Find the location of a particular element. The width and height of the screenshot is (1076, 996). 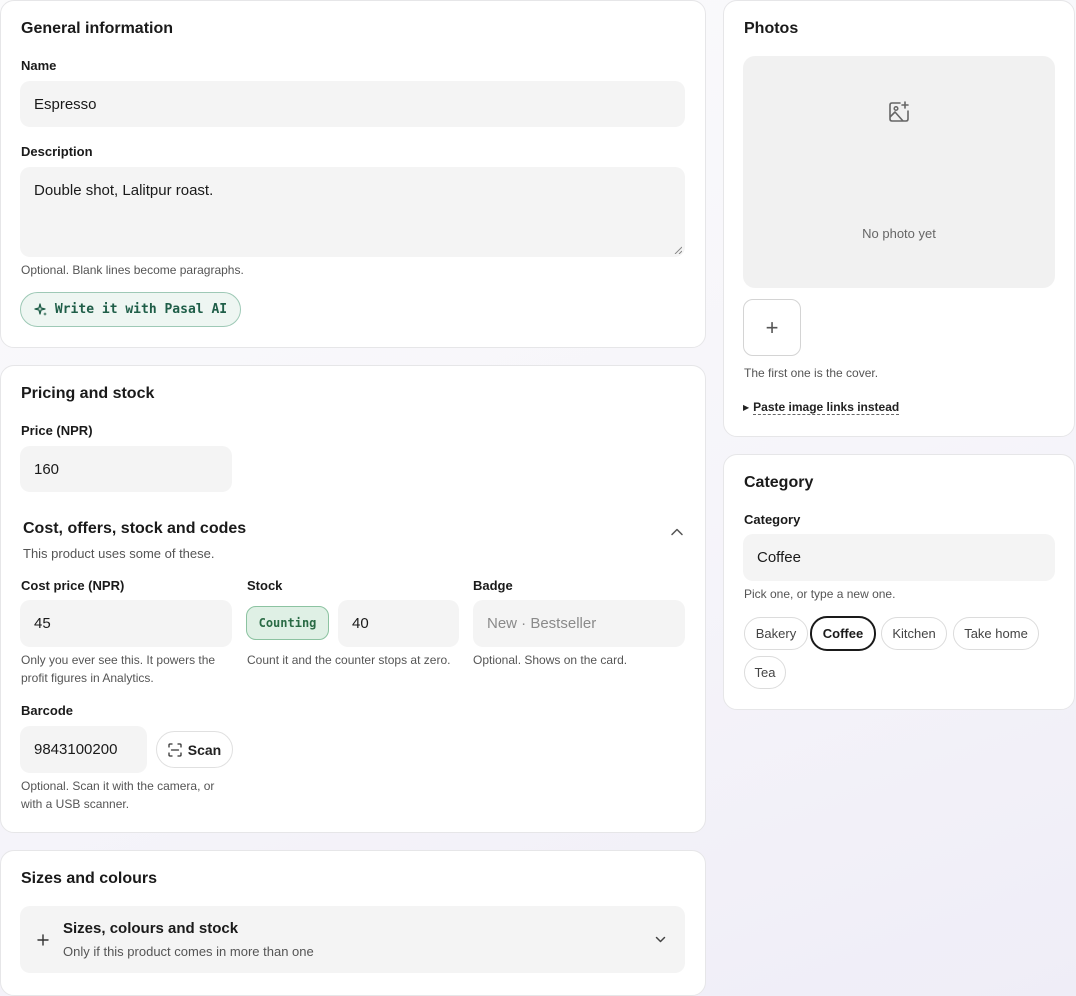

chevron-down-icon is located at coordinates (660, 939).